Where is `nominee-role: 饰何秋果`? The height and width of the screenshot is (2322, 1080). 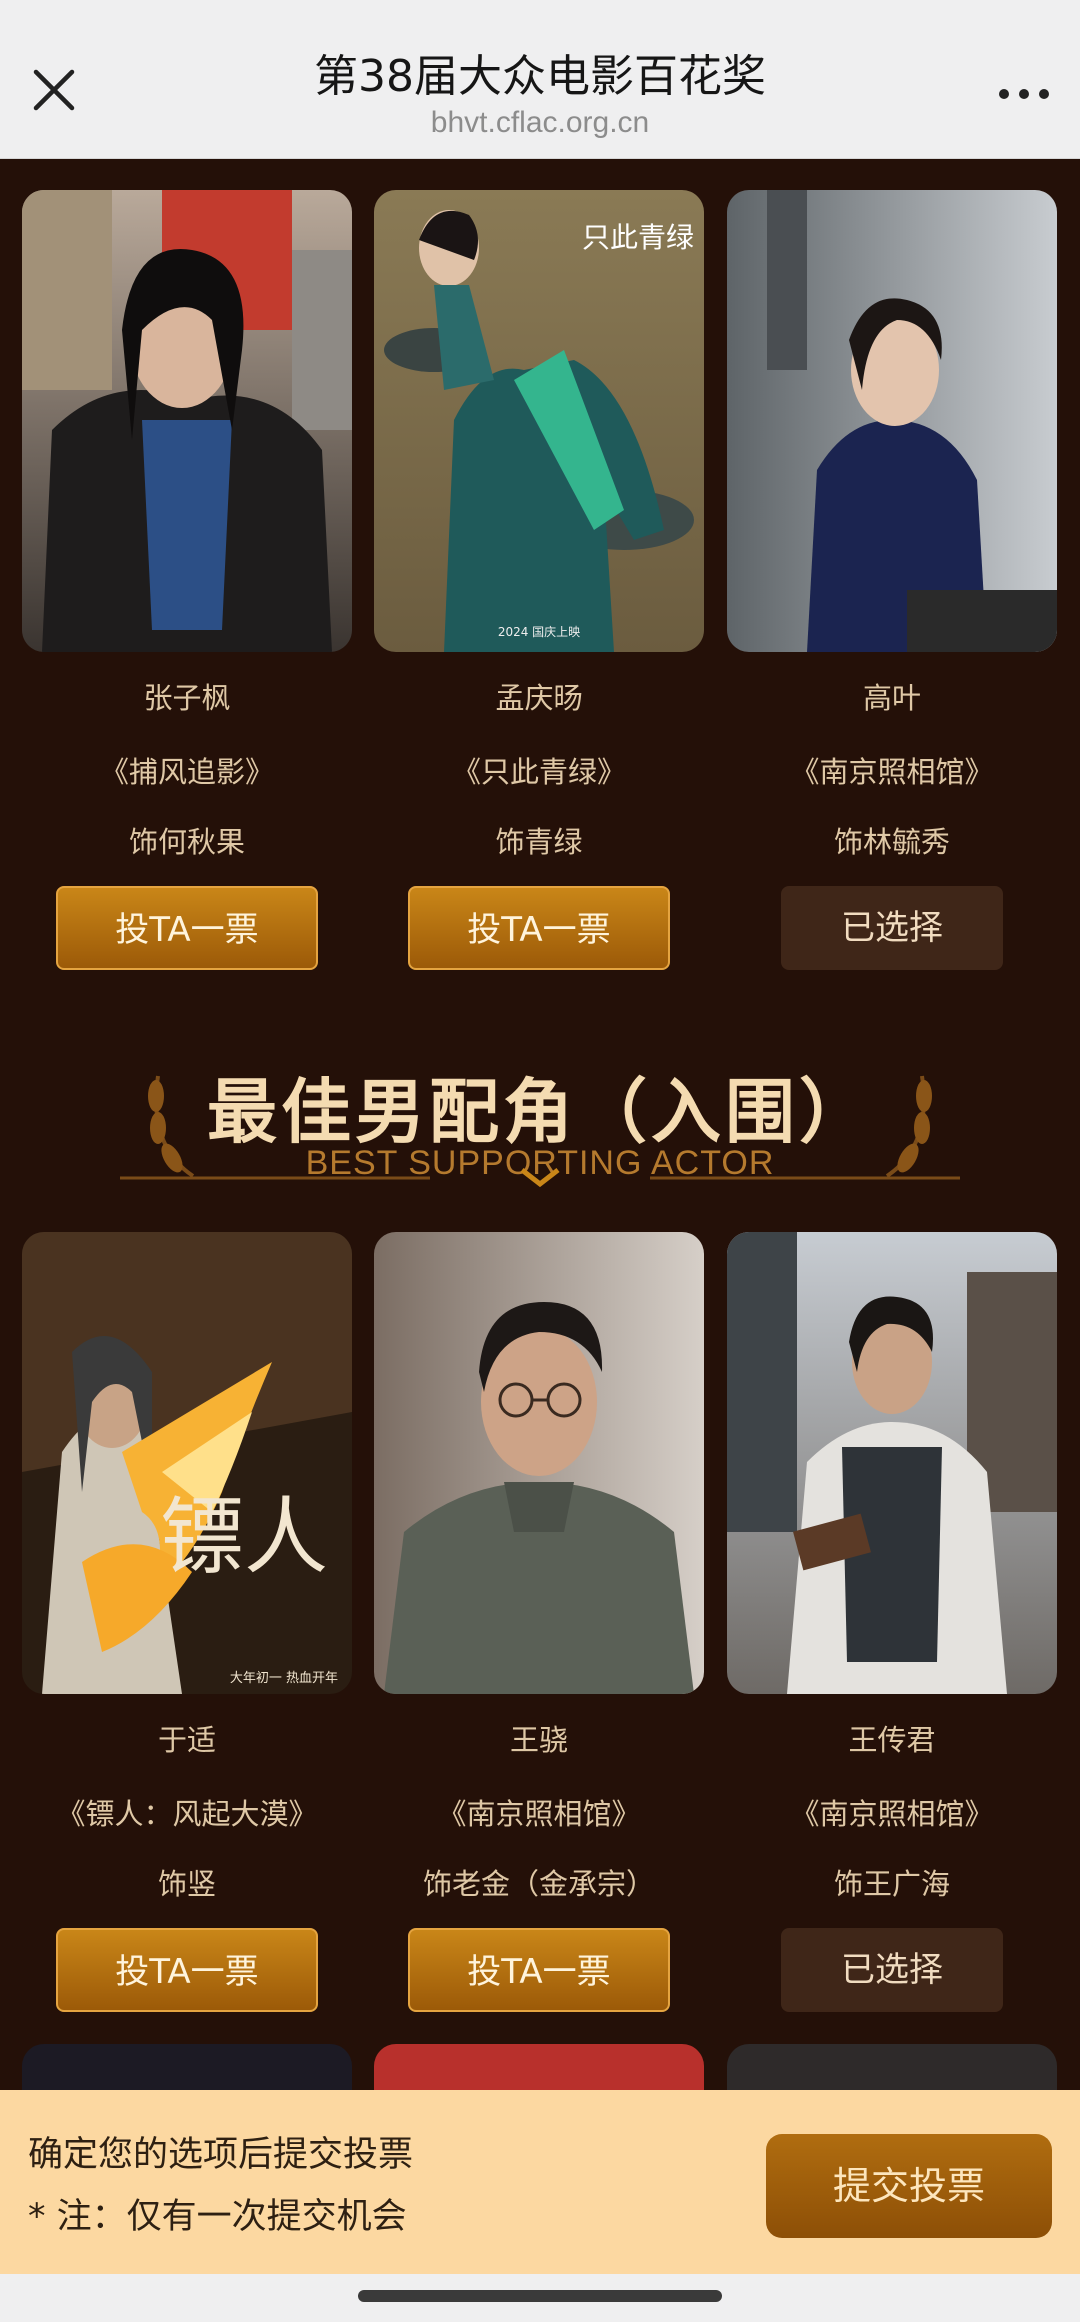
nominee-role: 饰何秋果 is located at coordinates (186, 842).